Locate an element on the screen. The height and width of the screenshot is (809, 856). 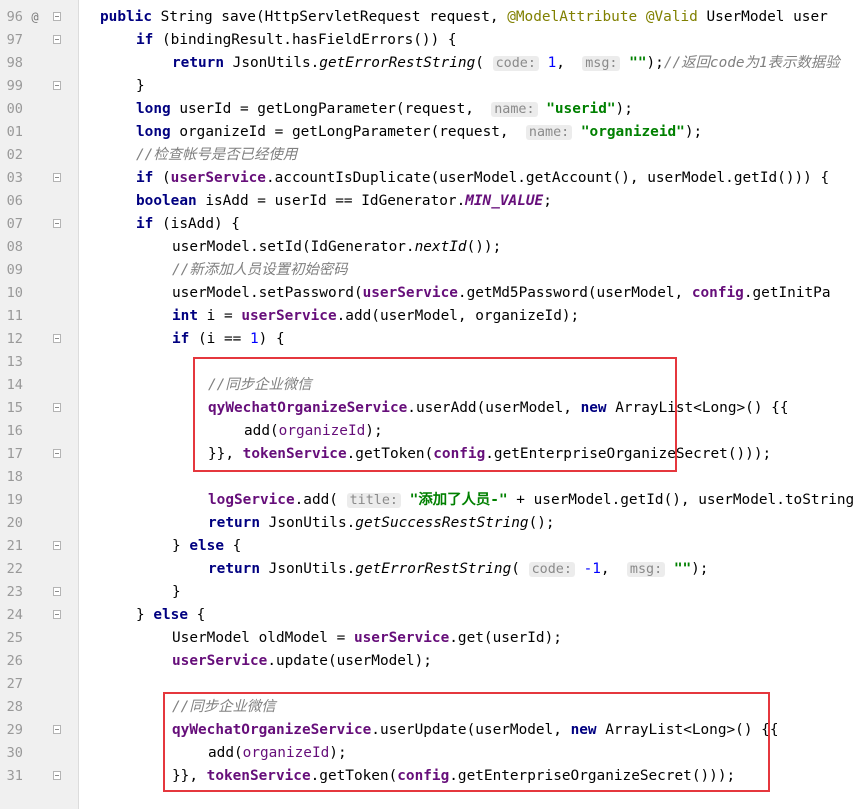
line-number: 31 is located at coordinates (14, 776).